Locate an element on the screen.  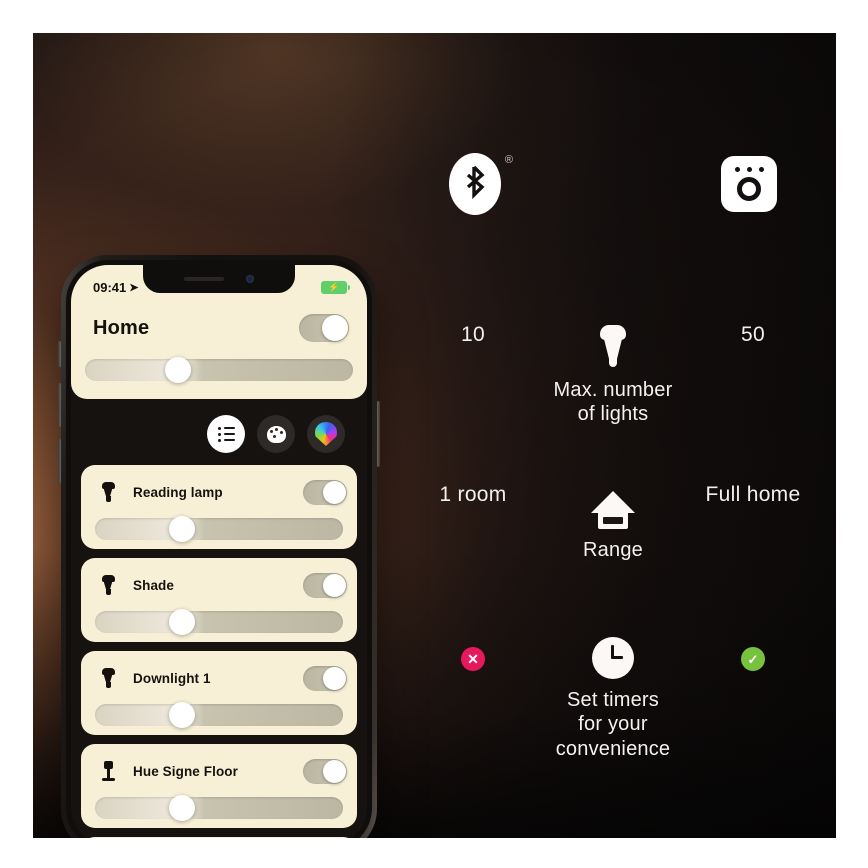
scenes-button is located at coordinates (276, 434).